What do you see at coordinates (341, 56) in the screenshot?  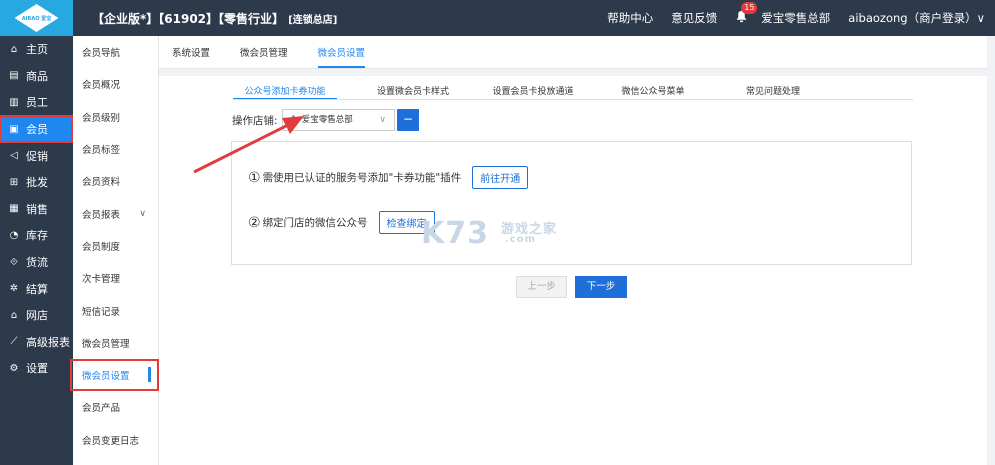 I see `tab-wx-member-settings: 微会员设置` at bounding box center [341, 56].